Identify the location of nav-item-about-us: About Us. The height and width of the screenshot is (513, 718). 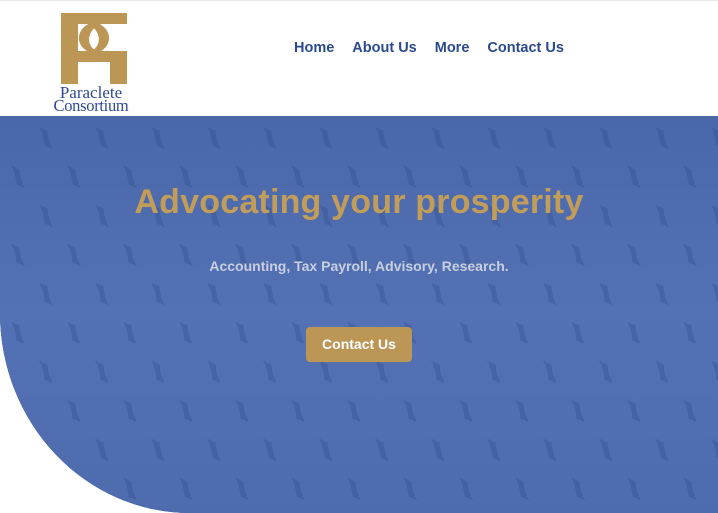
(384, 48).